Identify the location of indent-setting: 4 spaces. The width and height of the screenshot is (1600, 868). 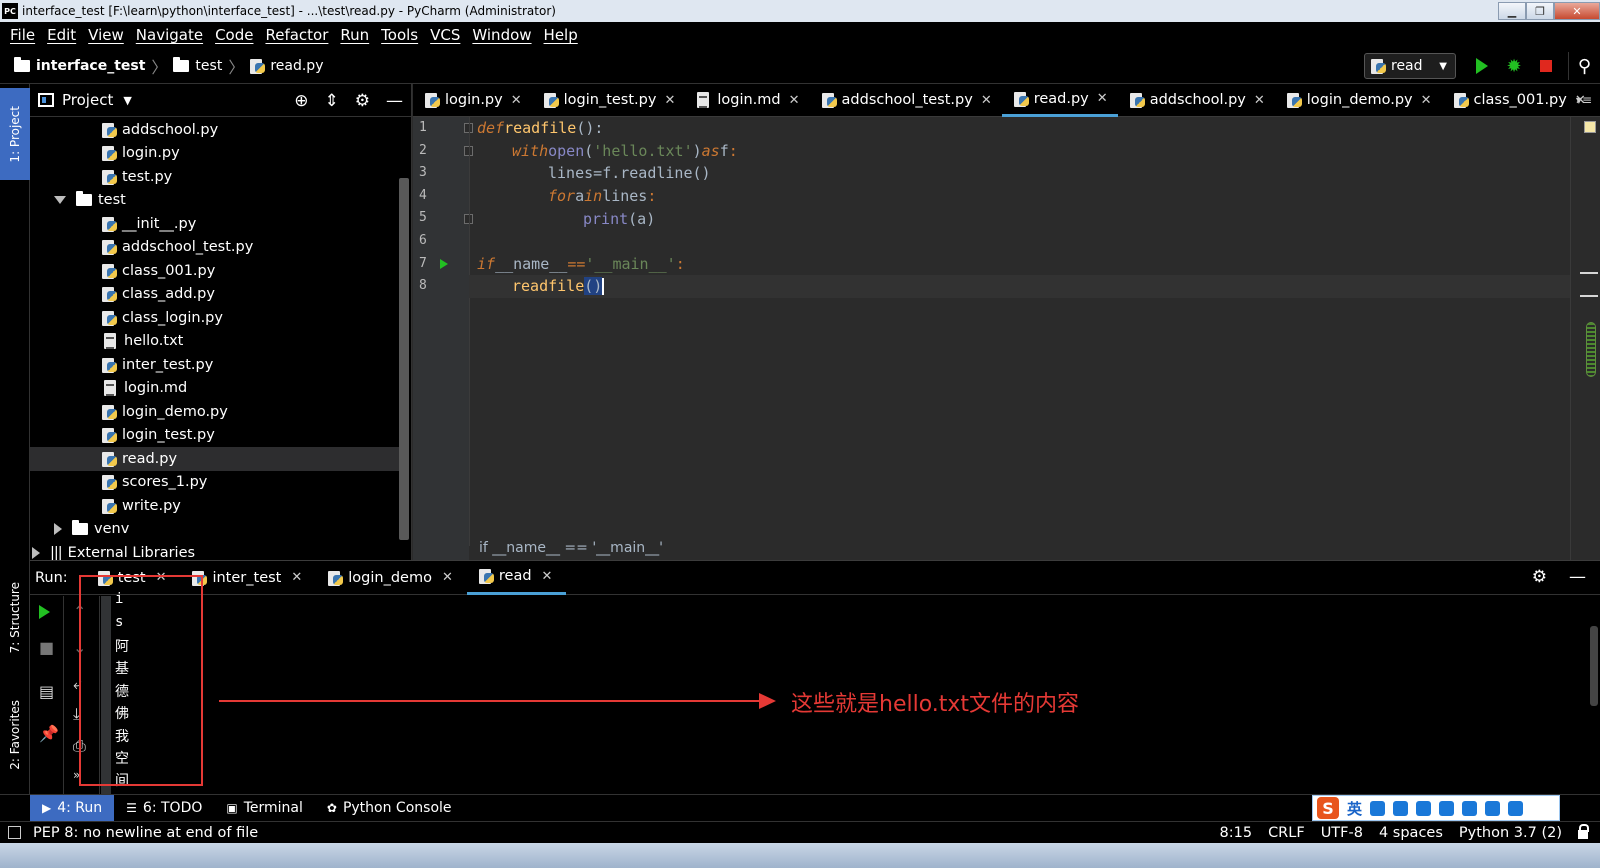
(1411, 833).